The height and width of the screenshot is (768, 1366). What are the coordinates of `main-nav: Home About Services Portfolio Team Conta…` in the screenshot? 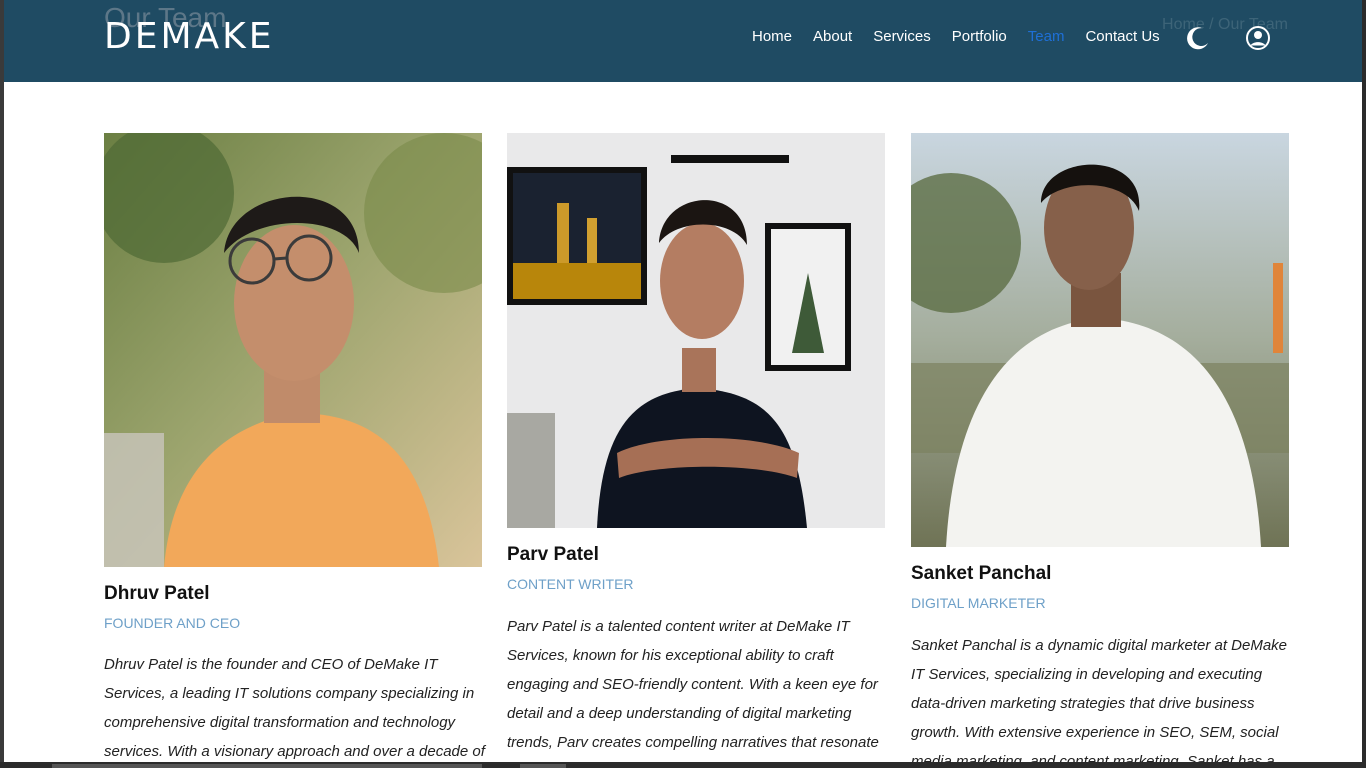 It's located at (956, 36).